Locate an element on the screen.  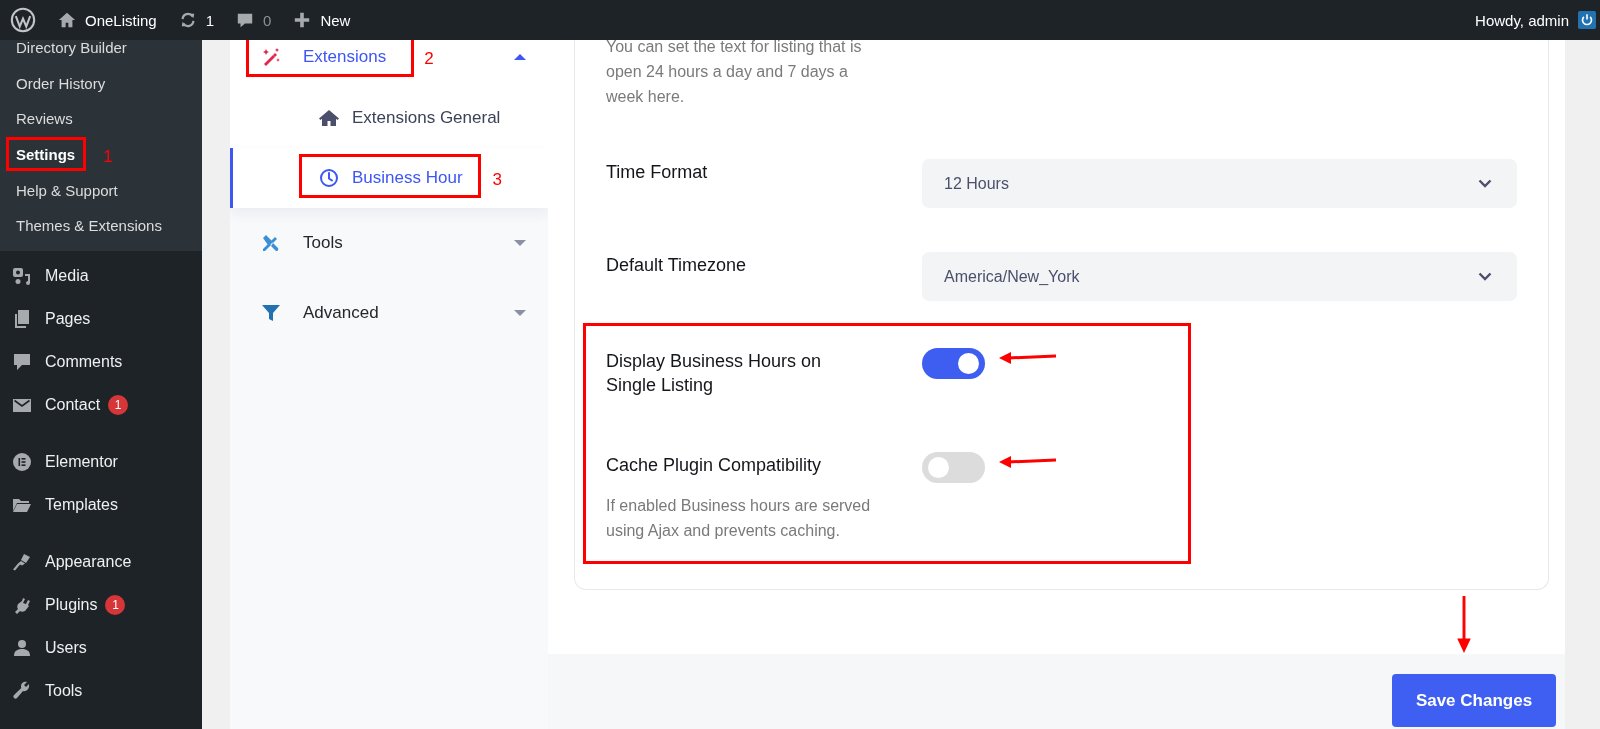
nav-item: Extensions General is located at coordinates (389, 118).